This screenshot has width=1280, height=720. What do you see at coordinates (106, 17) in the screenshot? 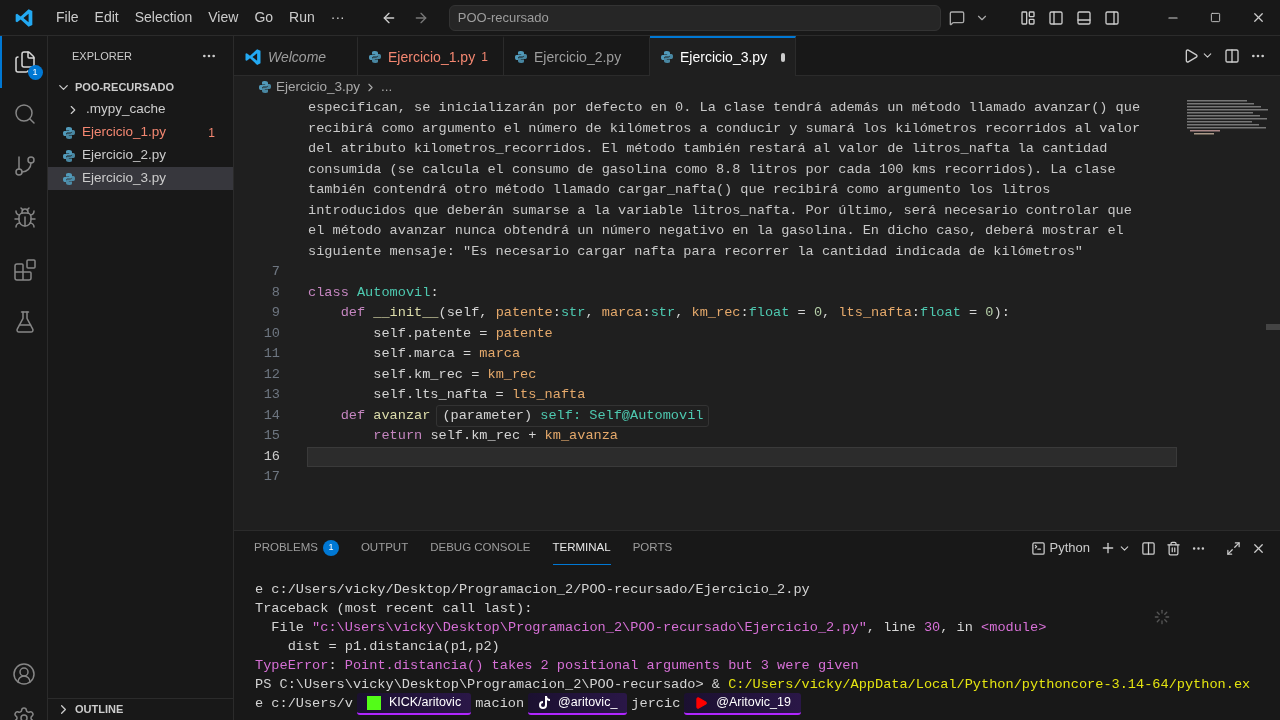
I see `menu-item: Edit` at bounding box center [106, 17].